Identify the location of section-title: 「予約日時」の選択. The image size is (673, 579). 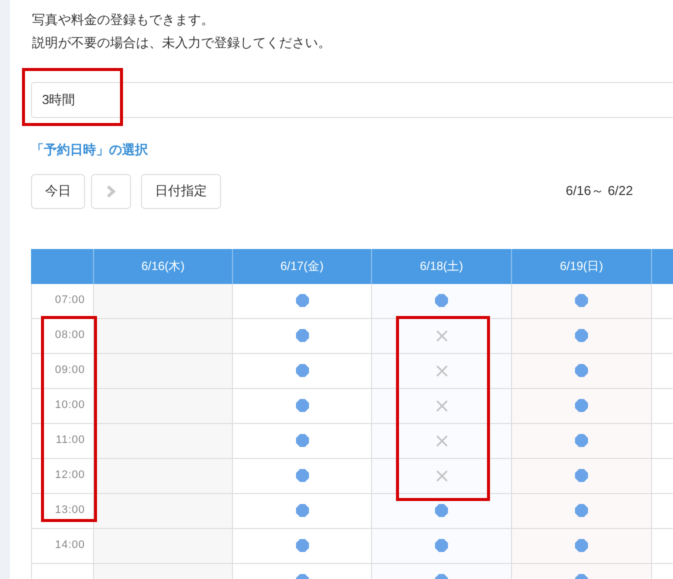
(90, 150).